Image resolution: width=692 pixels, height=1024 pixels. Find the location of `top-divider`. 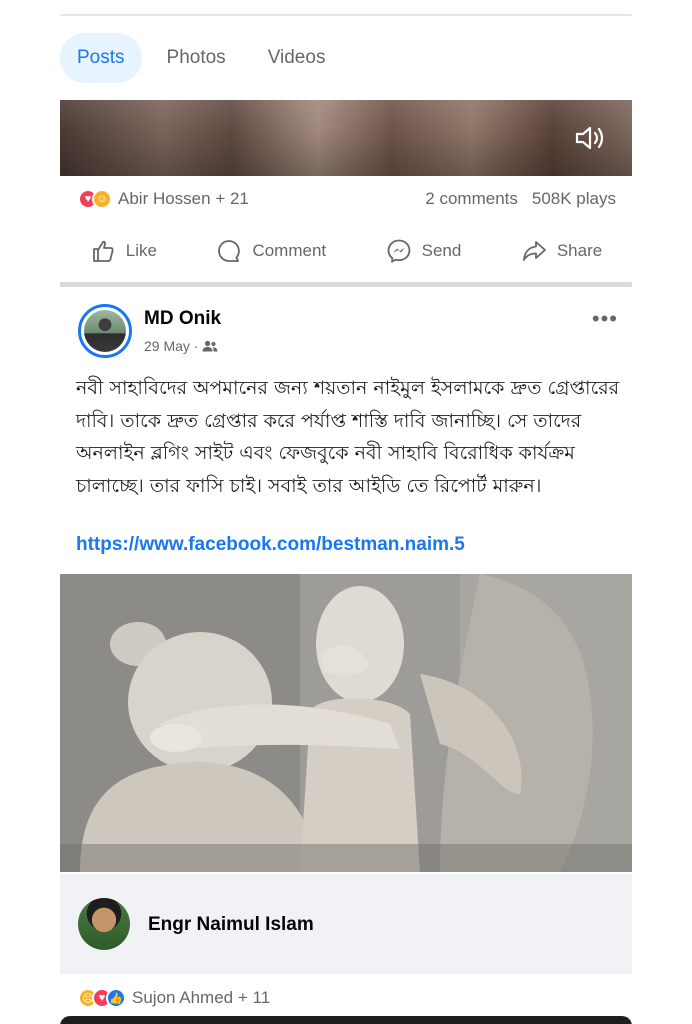

top-divider is located at coordinates (346, 15).